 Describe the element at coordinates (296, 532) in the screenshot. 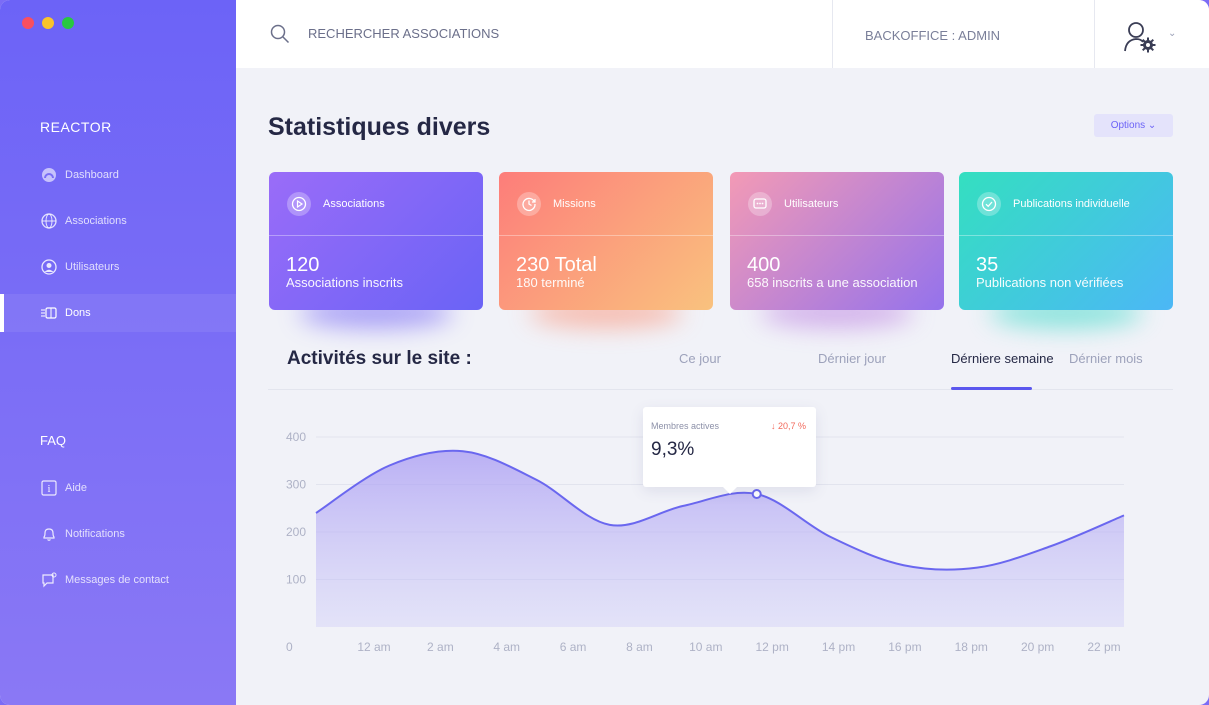

I see `y-tick-label: 200` at that location.